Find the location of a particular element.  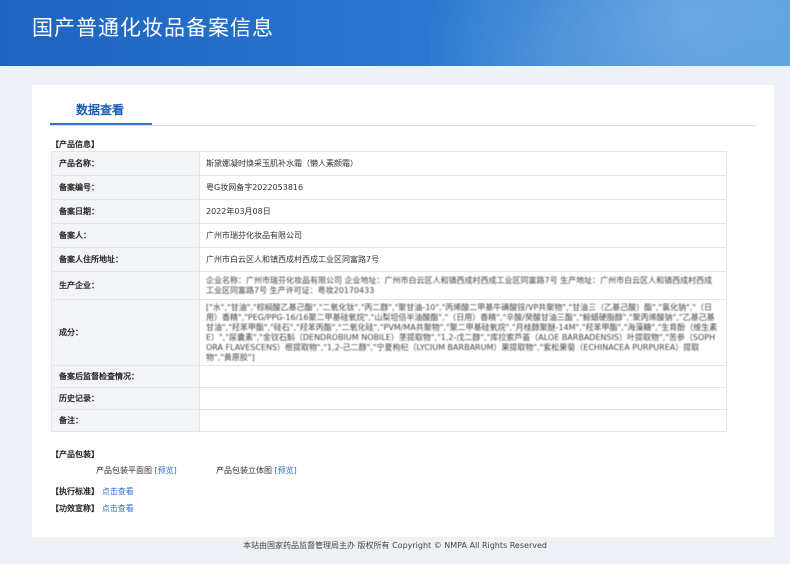

table-row: 备案后监督检查情况： is located at coordinates (389, 376).